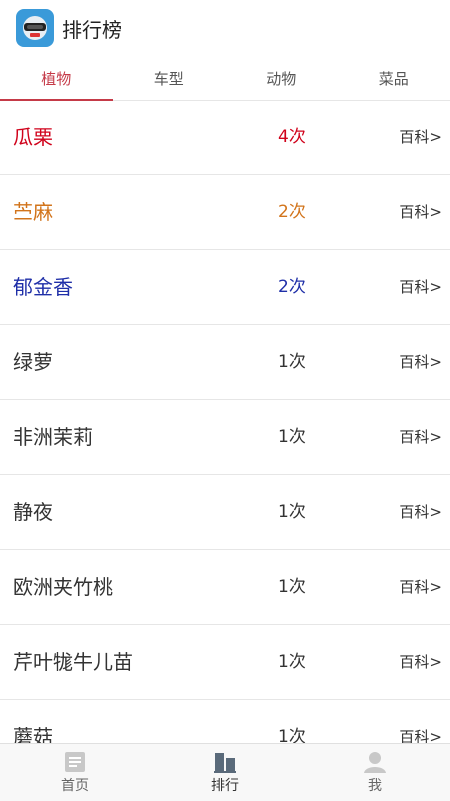 This screenshot has height=801, width=450. What do you see at coordinates (92, 28) in the screenshot?
I see `page-title: 排行榜` at bounding box center [92, 28].